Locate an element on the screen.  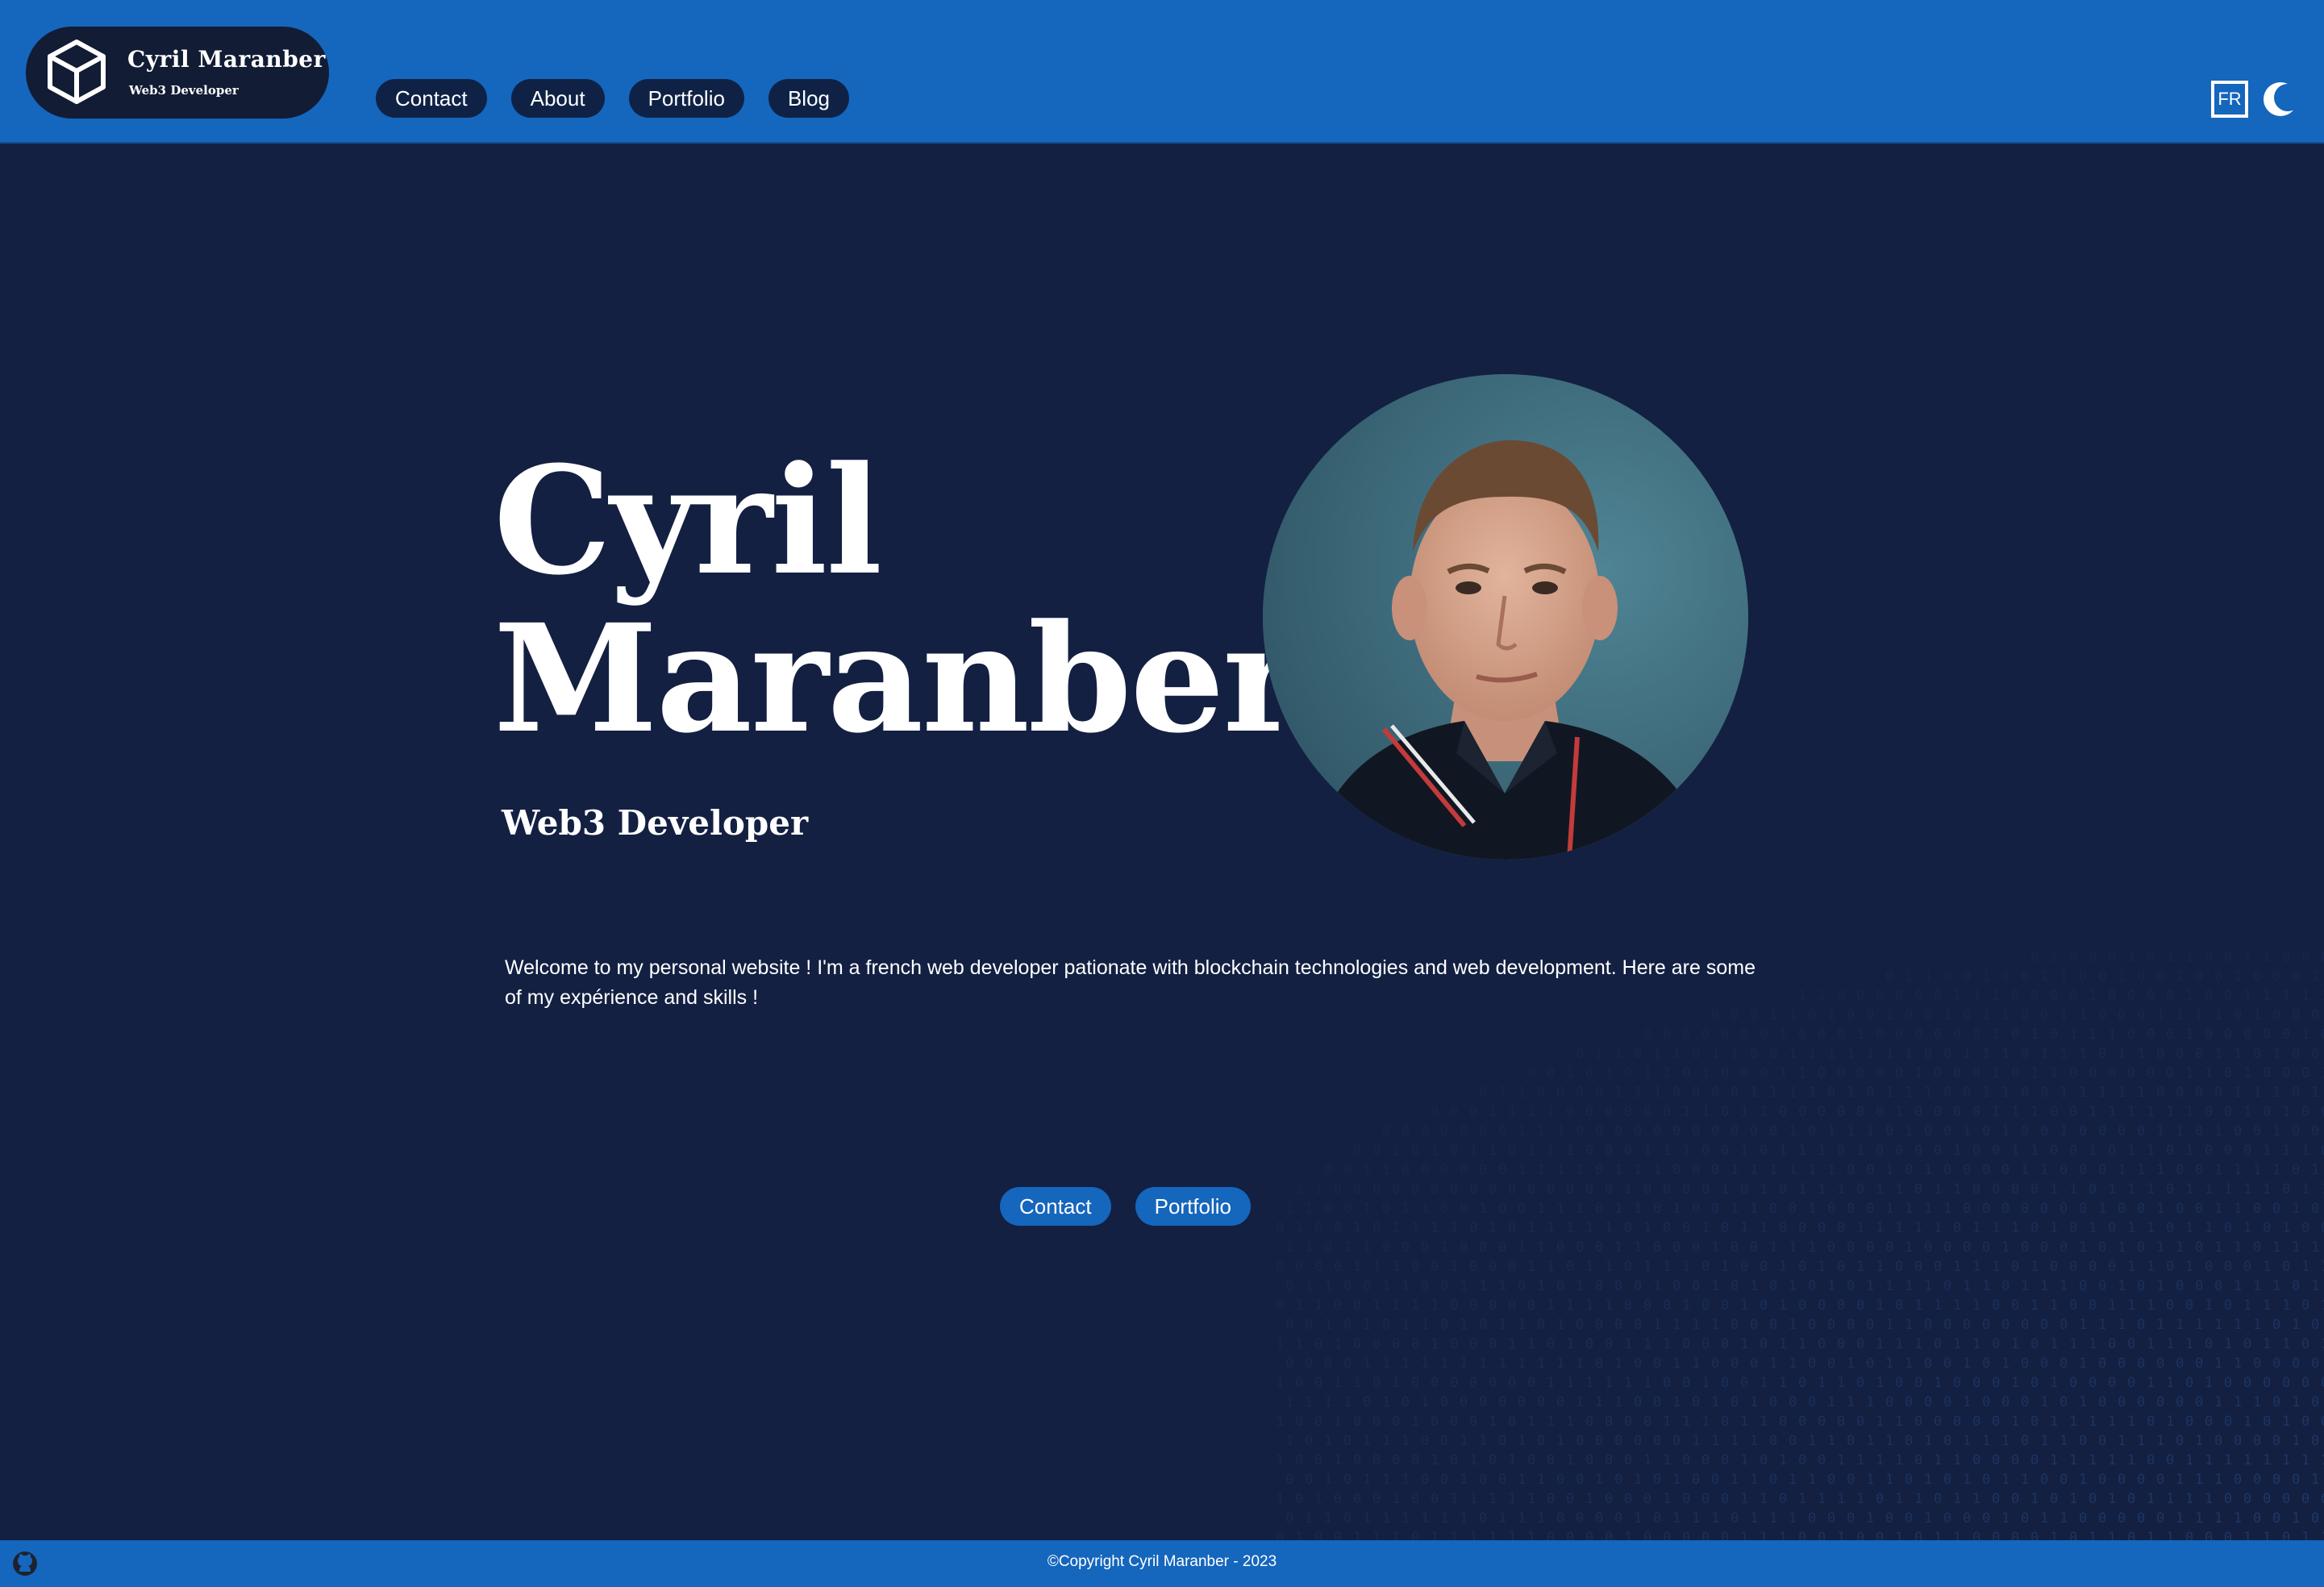
nav-about-button: About is located at coordinates (557, 98).